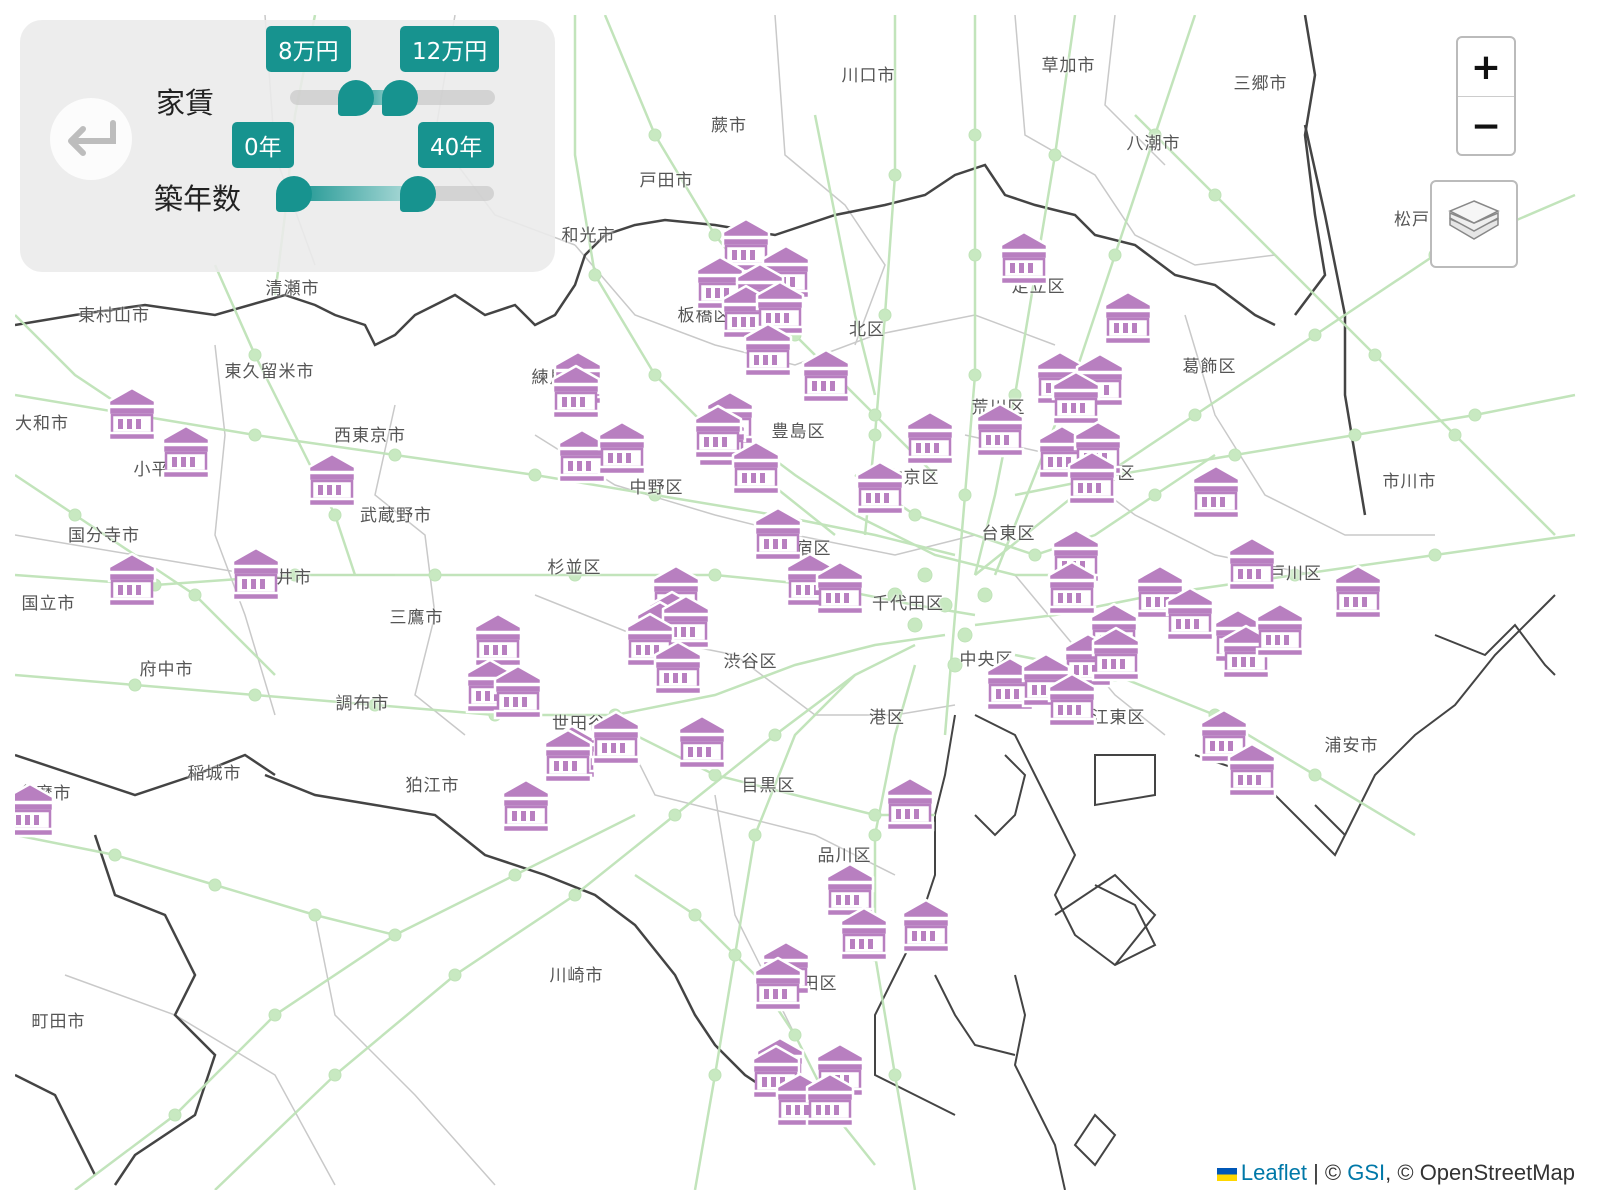 The height and width of the screenshot is (1200, 1600). I want to click on layers-button, so click(1474, 224).